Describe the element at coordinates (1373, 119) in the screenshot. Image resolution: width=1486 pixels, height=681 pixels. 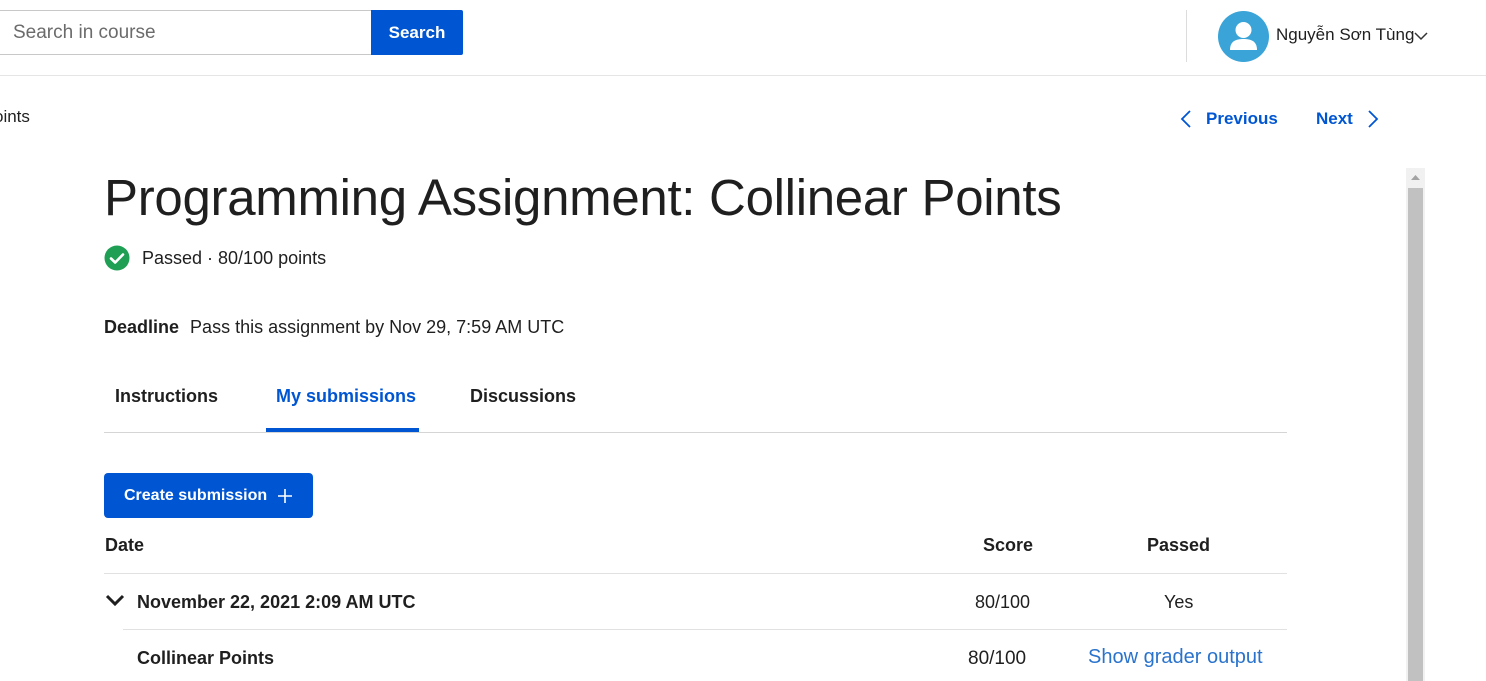
I see `chevron-right-icon` at that location.